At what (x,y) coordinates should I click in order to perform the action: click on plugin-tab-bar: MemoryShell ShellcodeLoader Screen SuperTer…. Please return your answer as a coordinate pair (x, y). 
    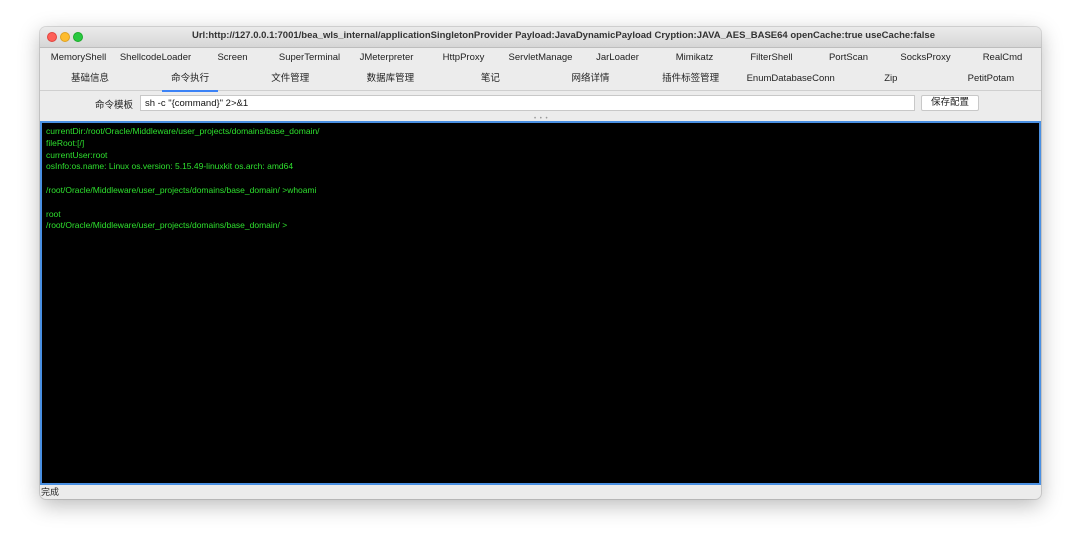
    Looking at the image, I should click on (540, 58).